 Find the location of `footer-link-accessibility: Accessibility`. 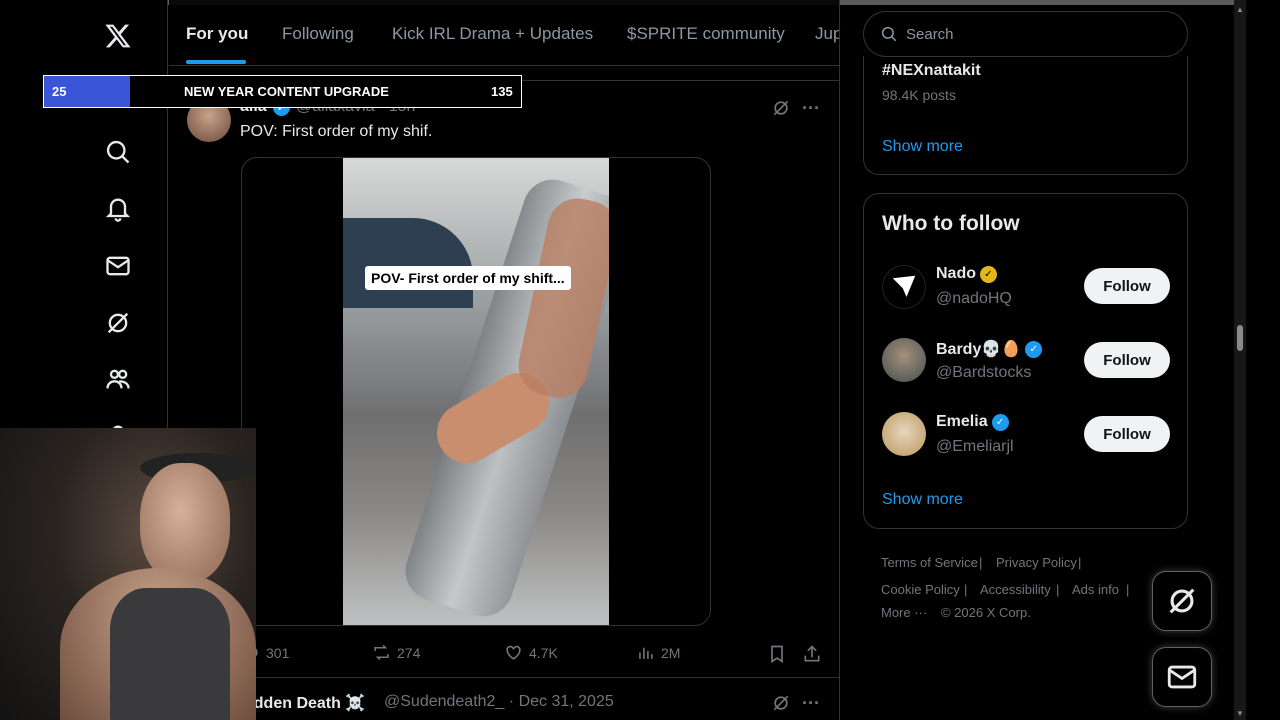

footer-link-accessibility: Accessibility is located at coordinates (1015, 589).